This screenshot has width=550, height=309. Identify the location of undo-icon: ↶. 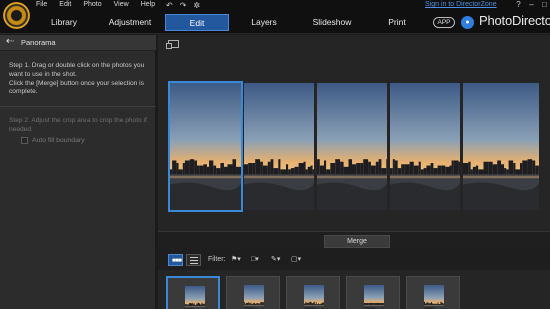
(169, 5).